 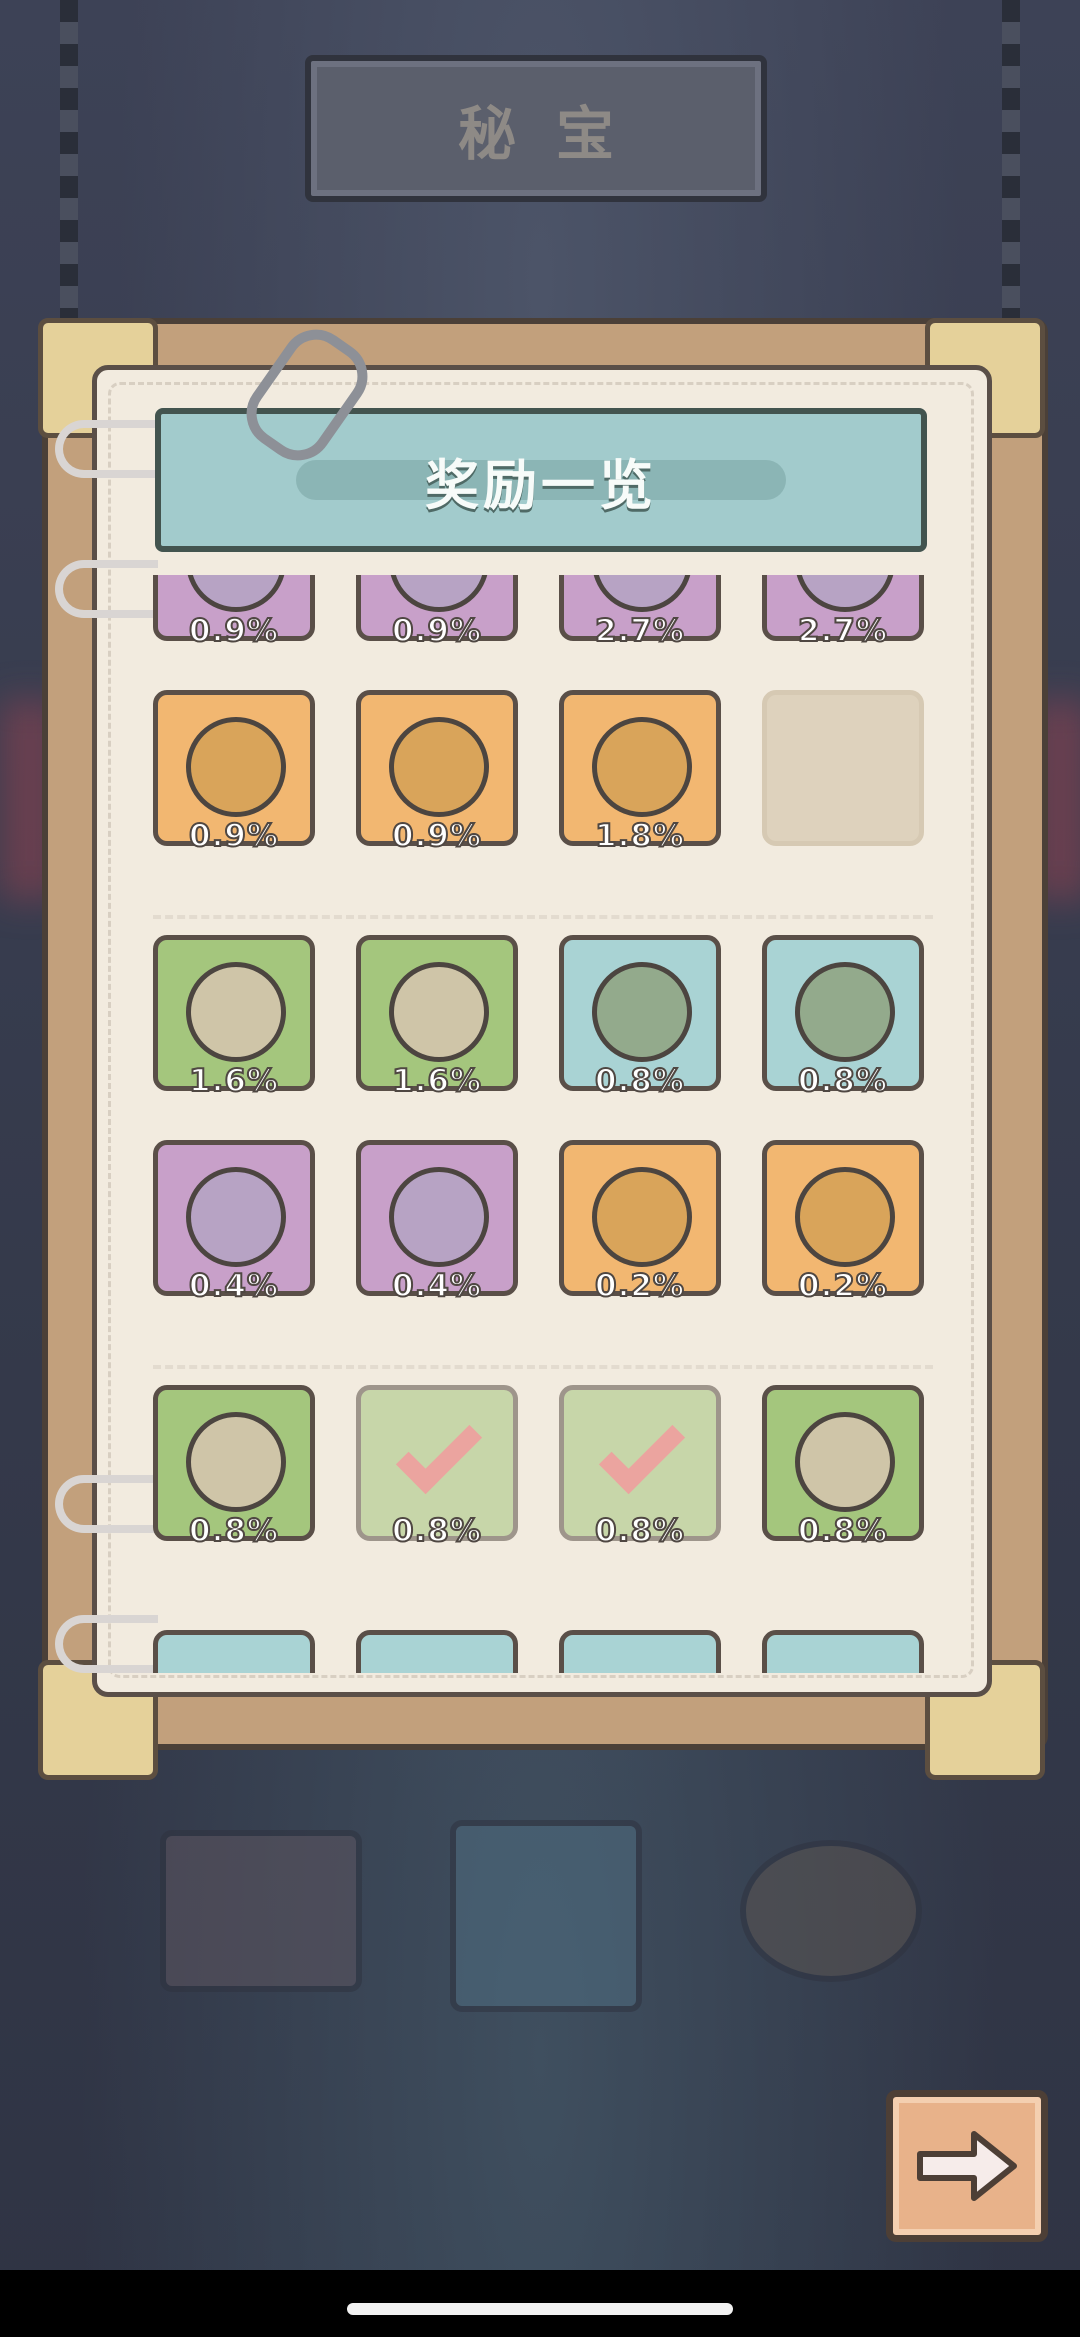 I want to click on bead-bracelet-icon, so click(x=439, y=1217).